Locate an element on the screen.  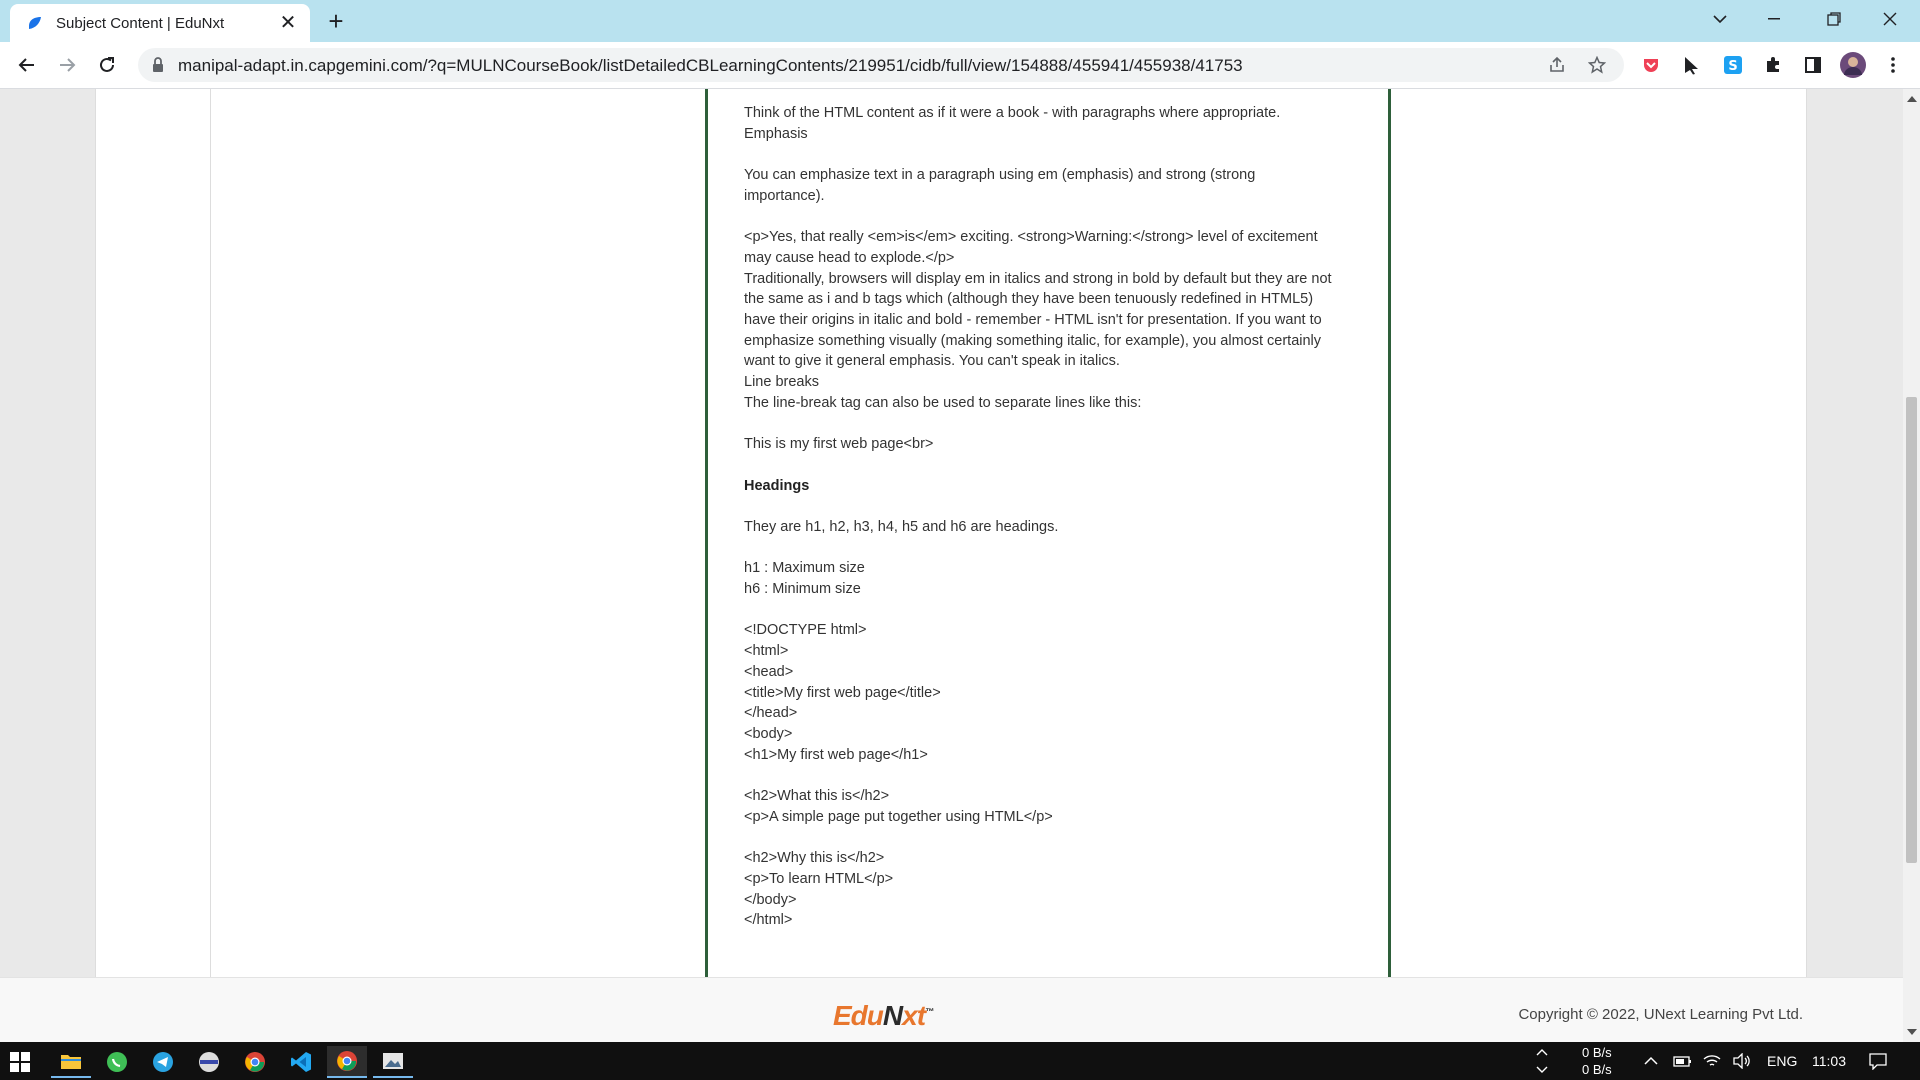
s-extension-icon: S is located at coordinates (1733, 65).